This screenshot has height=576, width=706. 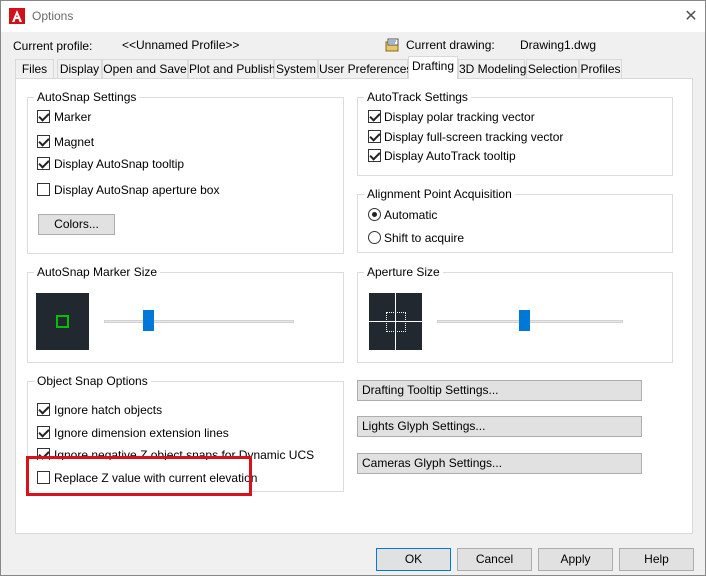 What do you see at coordinates (424, 238) in the screenshot?
I see `shift-to-acquire-label: Shift to acquire` at bounding box center [424, 238].